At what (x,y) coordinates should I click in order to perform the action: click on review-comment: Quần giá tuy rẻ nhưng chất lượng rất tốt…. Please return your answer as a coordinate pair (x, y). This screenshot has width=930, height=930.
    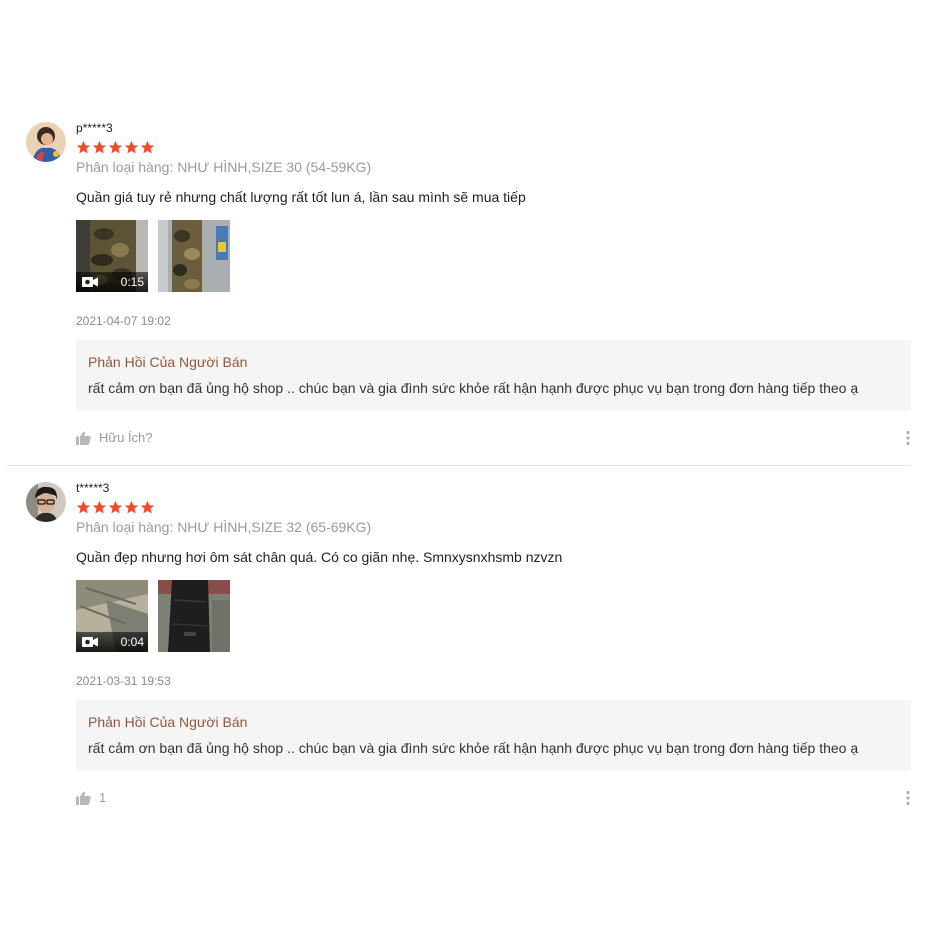
    Looking at the image, I should click on (301, 197).